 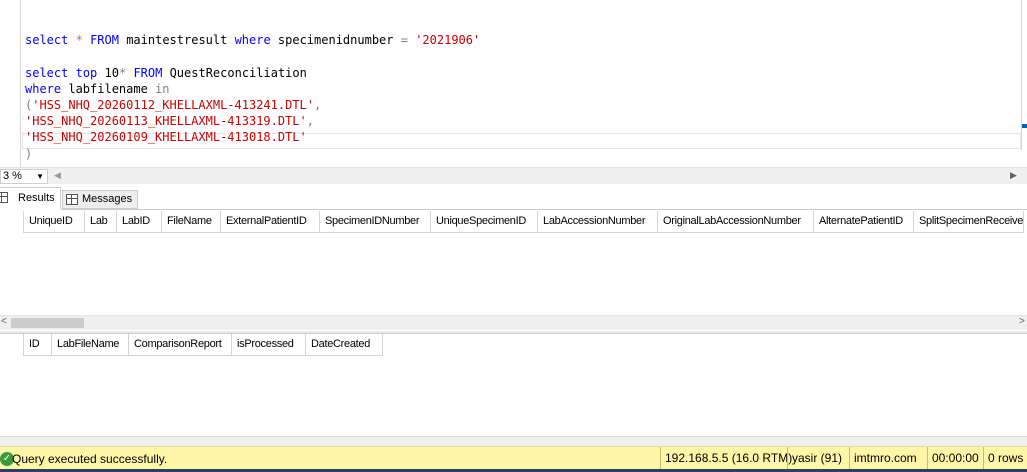 I want to click on column-header: LabID, so click(x=139, y=222).